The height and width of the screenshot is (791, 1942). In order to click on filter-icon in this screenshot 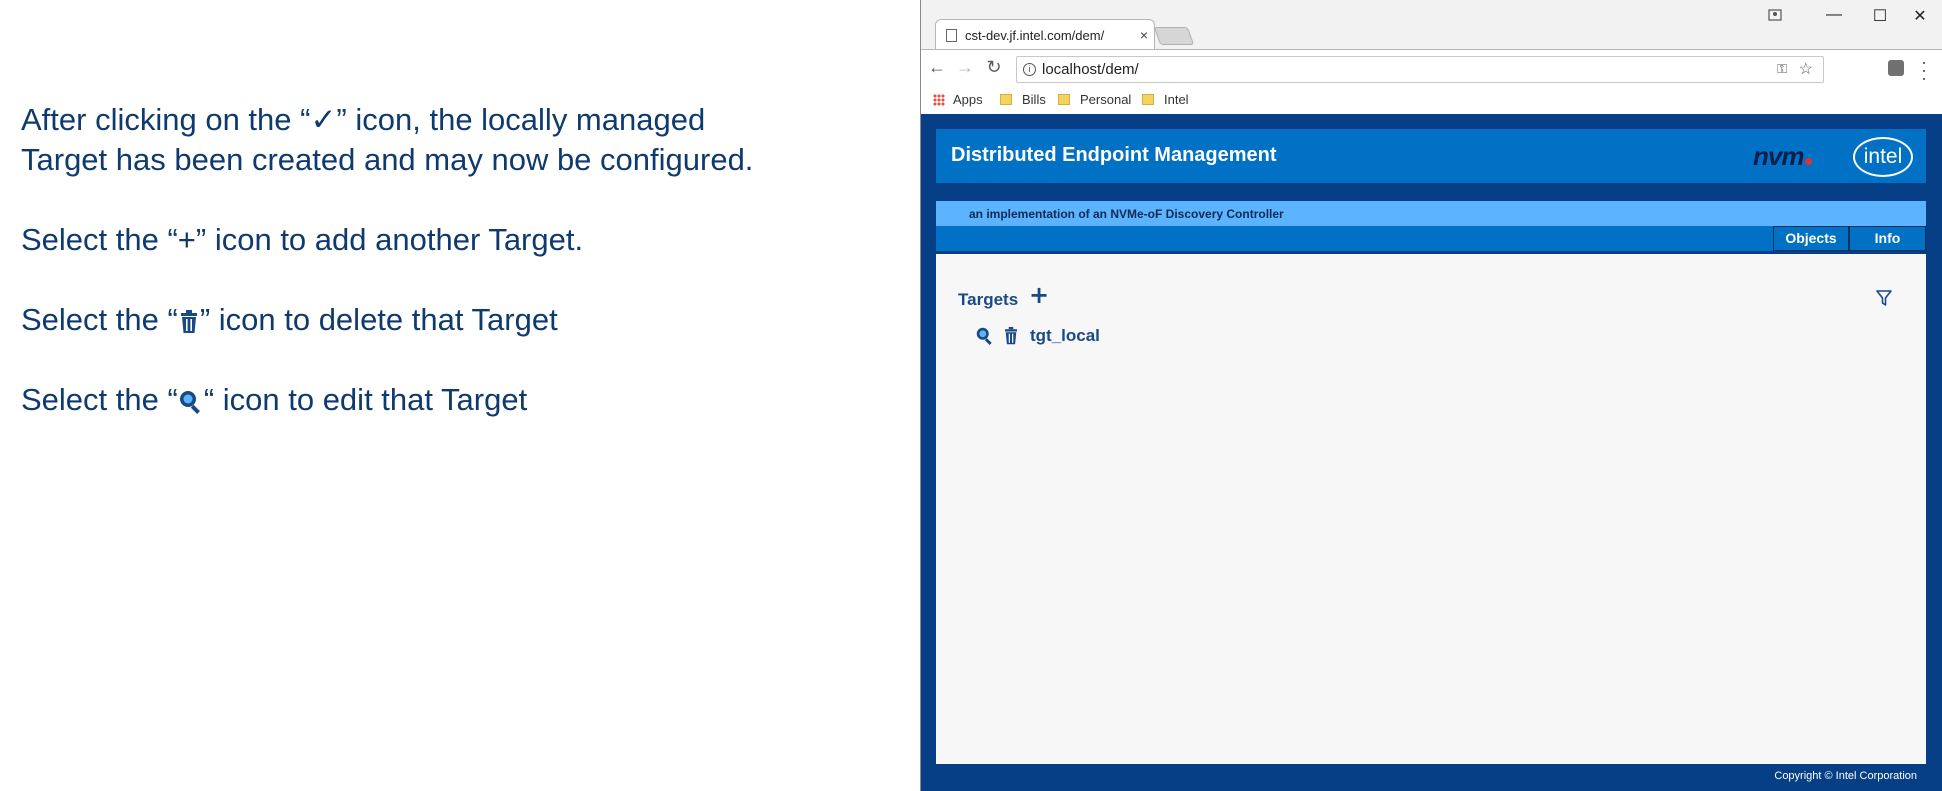, I will do `click(1884, 298)`.